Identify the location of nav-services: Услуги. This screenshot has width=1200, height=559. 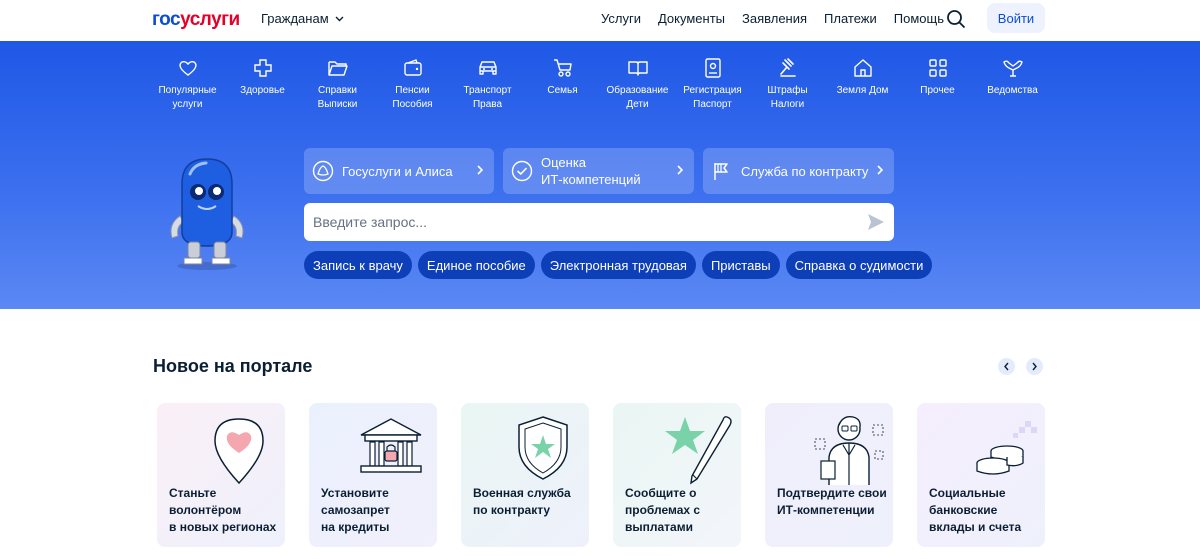
(621, 18).